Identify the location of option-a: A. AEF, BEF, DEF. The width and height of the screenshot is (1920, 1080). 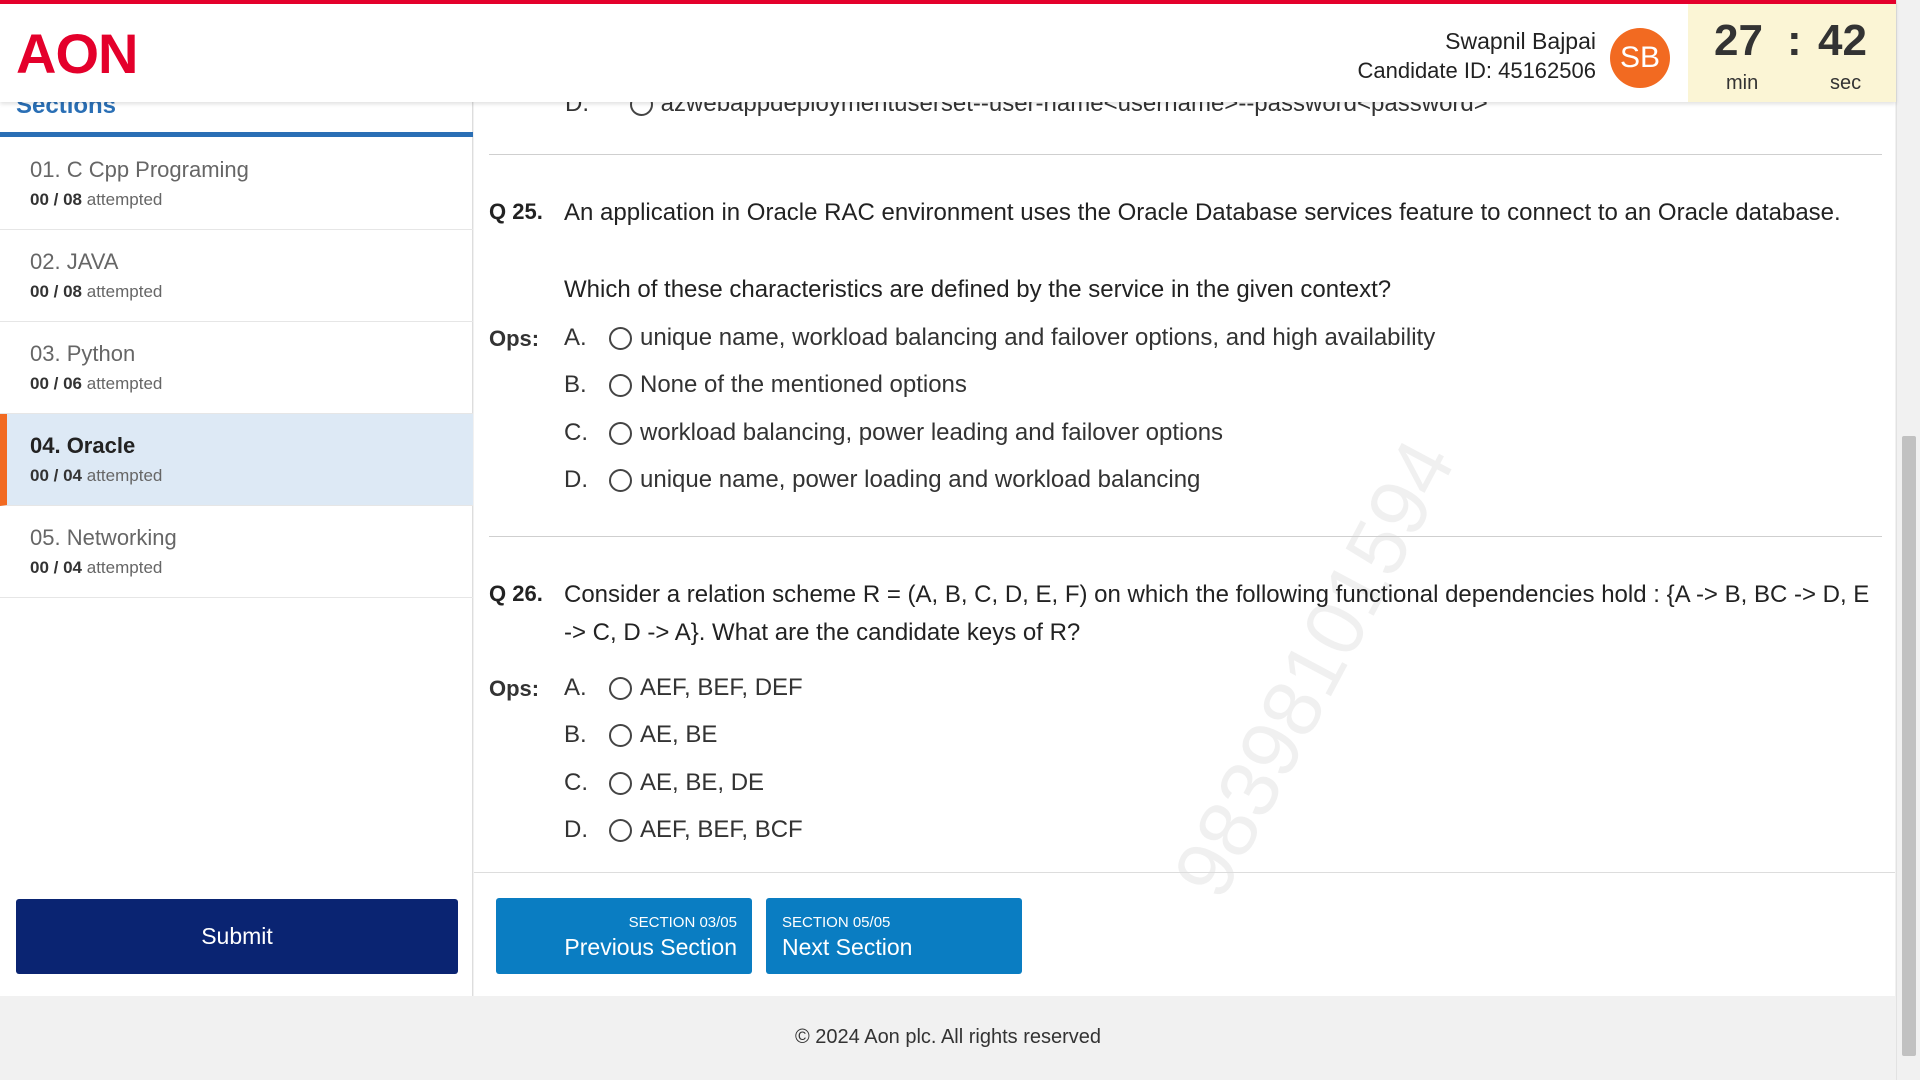
(683, 688).